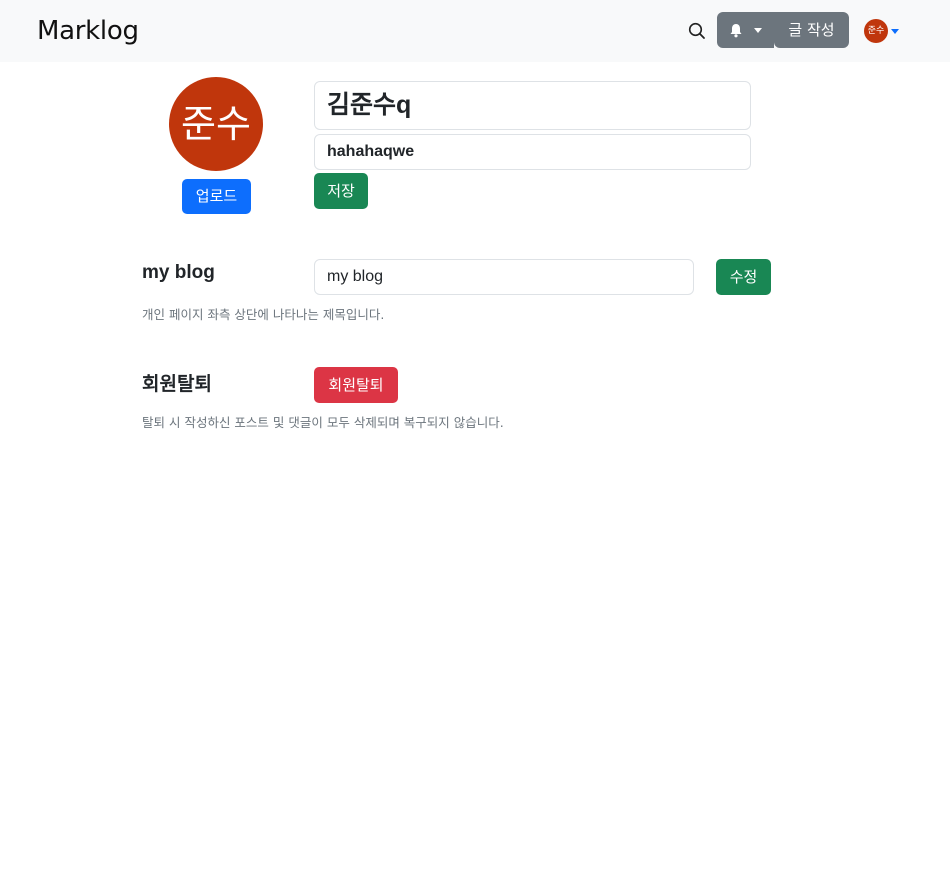 This screenshot has width=950, height=891. What do you see at coordinates (263, 314) in the screenshot?
I see `blog-title-help-text: 개인 페이지 좌측 상단에 나타나는 제목입니다.` at bounding box center [263, 314].